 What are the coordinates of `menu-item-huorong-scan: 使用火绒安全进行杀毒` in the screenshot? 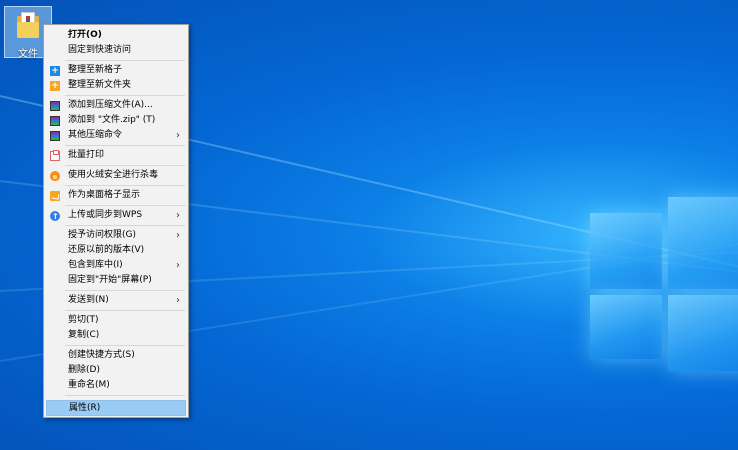 It's located at (116, 175).